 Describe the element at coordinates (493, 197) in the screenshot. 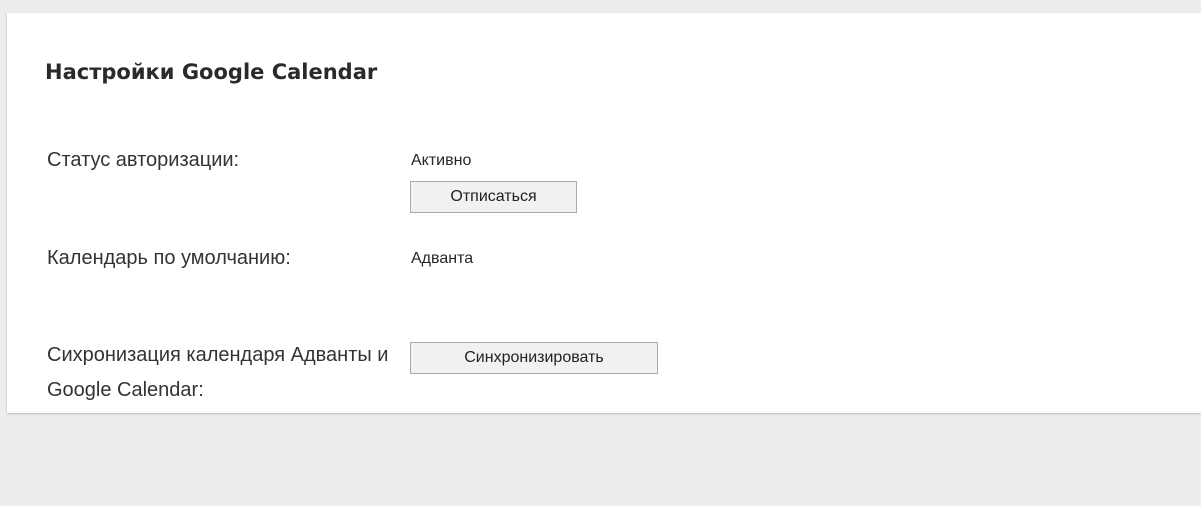

I see `unsubscribe-button: Отписаться` at that location.